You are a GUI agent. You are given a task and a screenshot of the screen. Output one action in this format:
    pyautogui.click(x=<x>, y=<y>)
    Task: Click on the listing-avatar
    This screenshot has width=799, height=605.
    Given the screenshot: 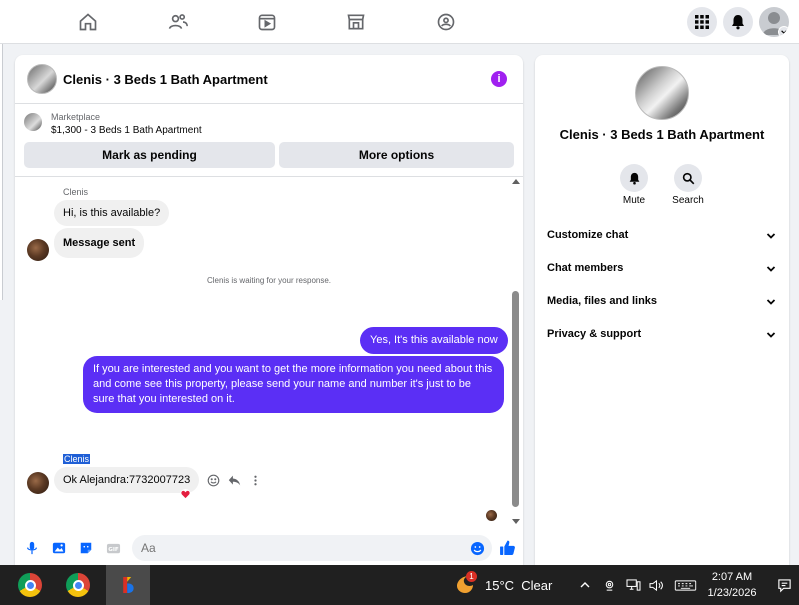 What is the action you would take?
    pyautogui.click(x=42, y=79)
    